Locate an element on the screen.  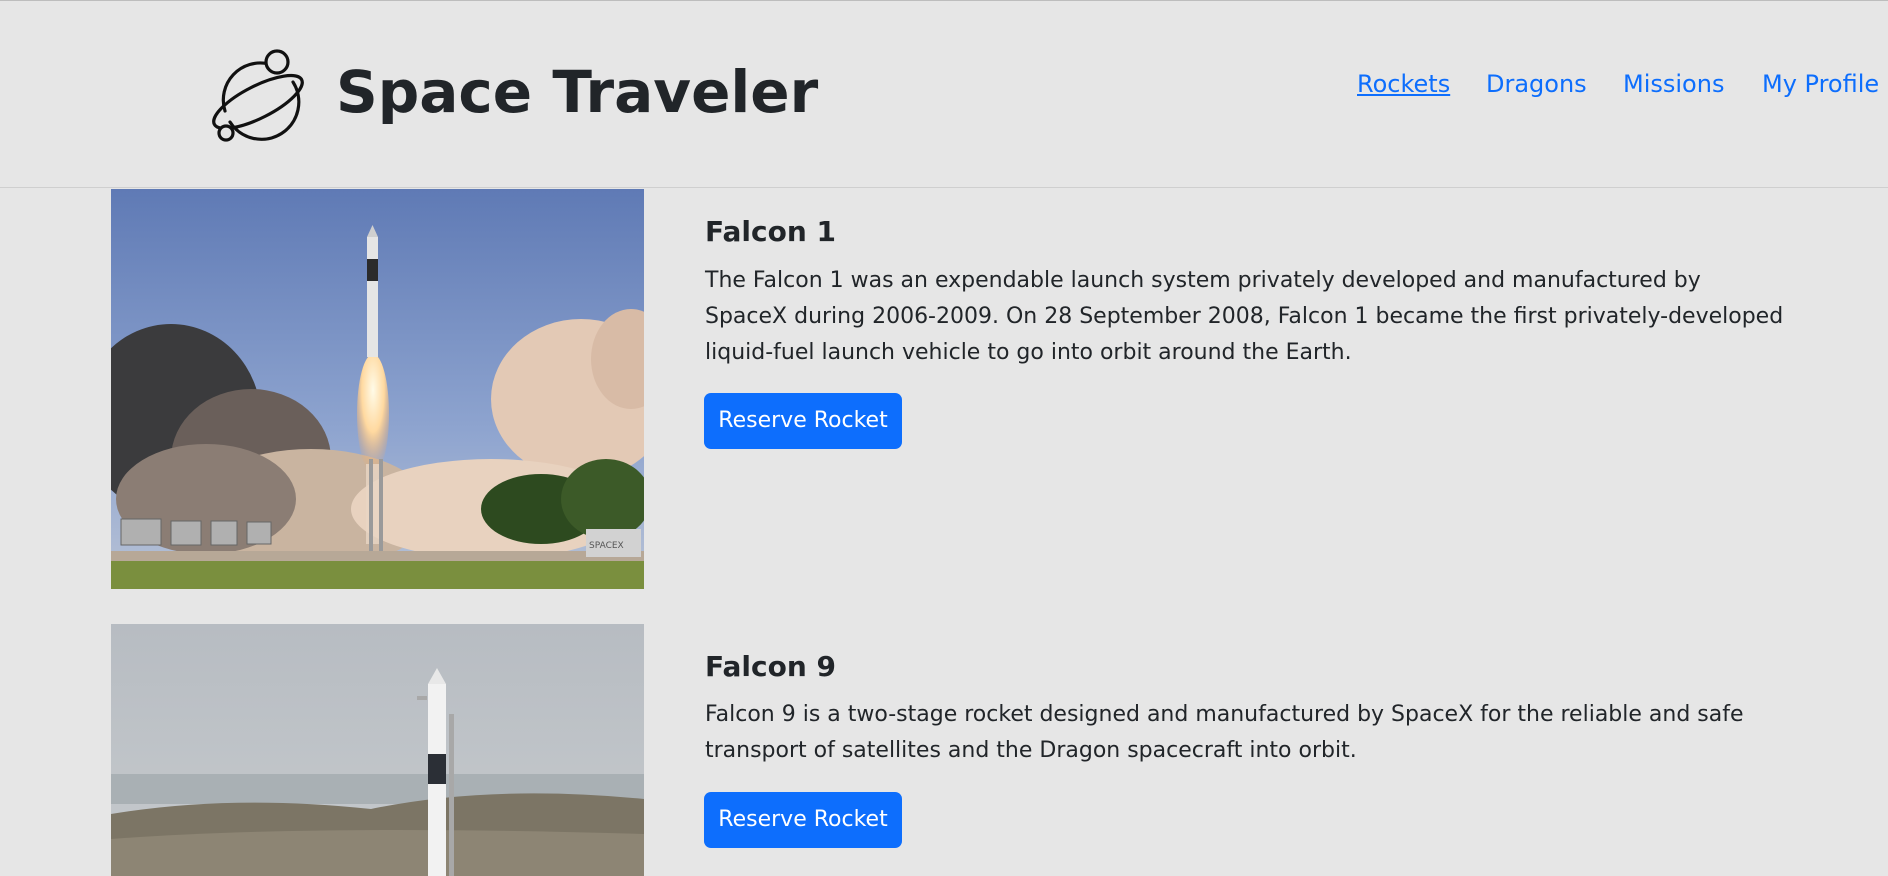
rocket-name: Falcon 1 is located at coordinates (770, 231).